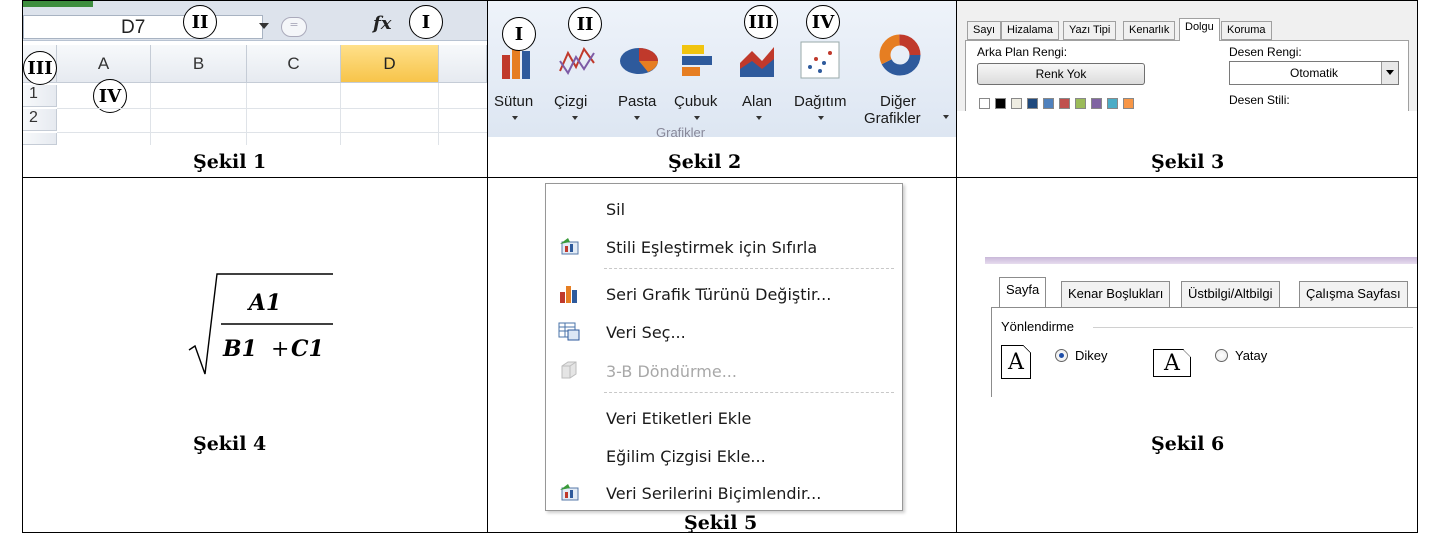 Image resolution: width=1438 pixels, height=533 pixels. I want to click on no-color-button: Renk Yok, so click(1061, 74).